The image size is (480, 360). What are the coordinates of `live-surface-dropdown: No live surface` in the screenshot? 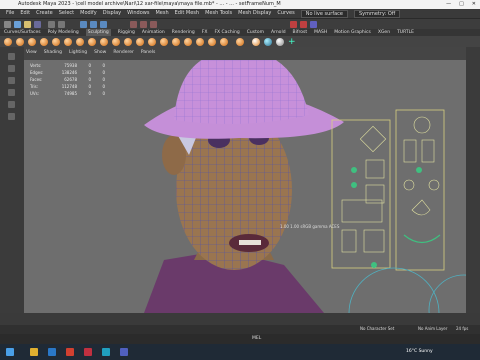 It's located at (324, 14).